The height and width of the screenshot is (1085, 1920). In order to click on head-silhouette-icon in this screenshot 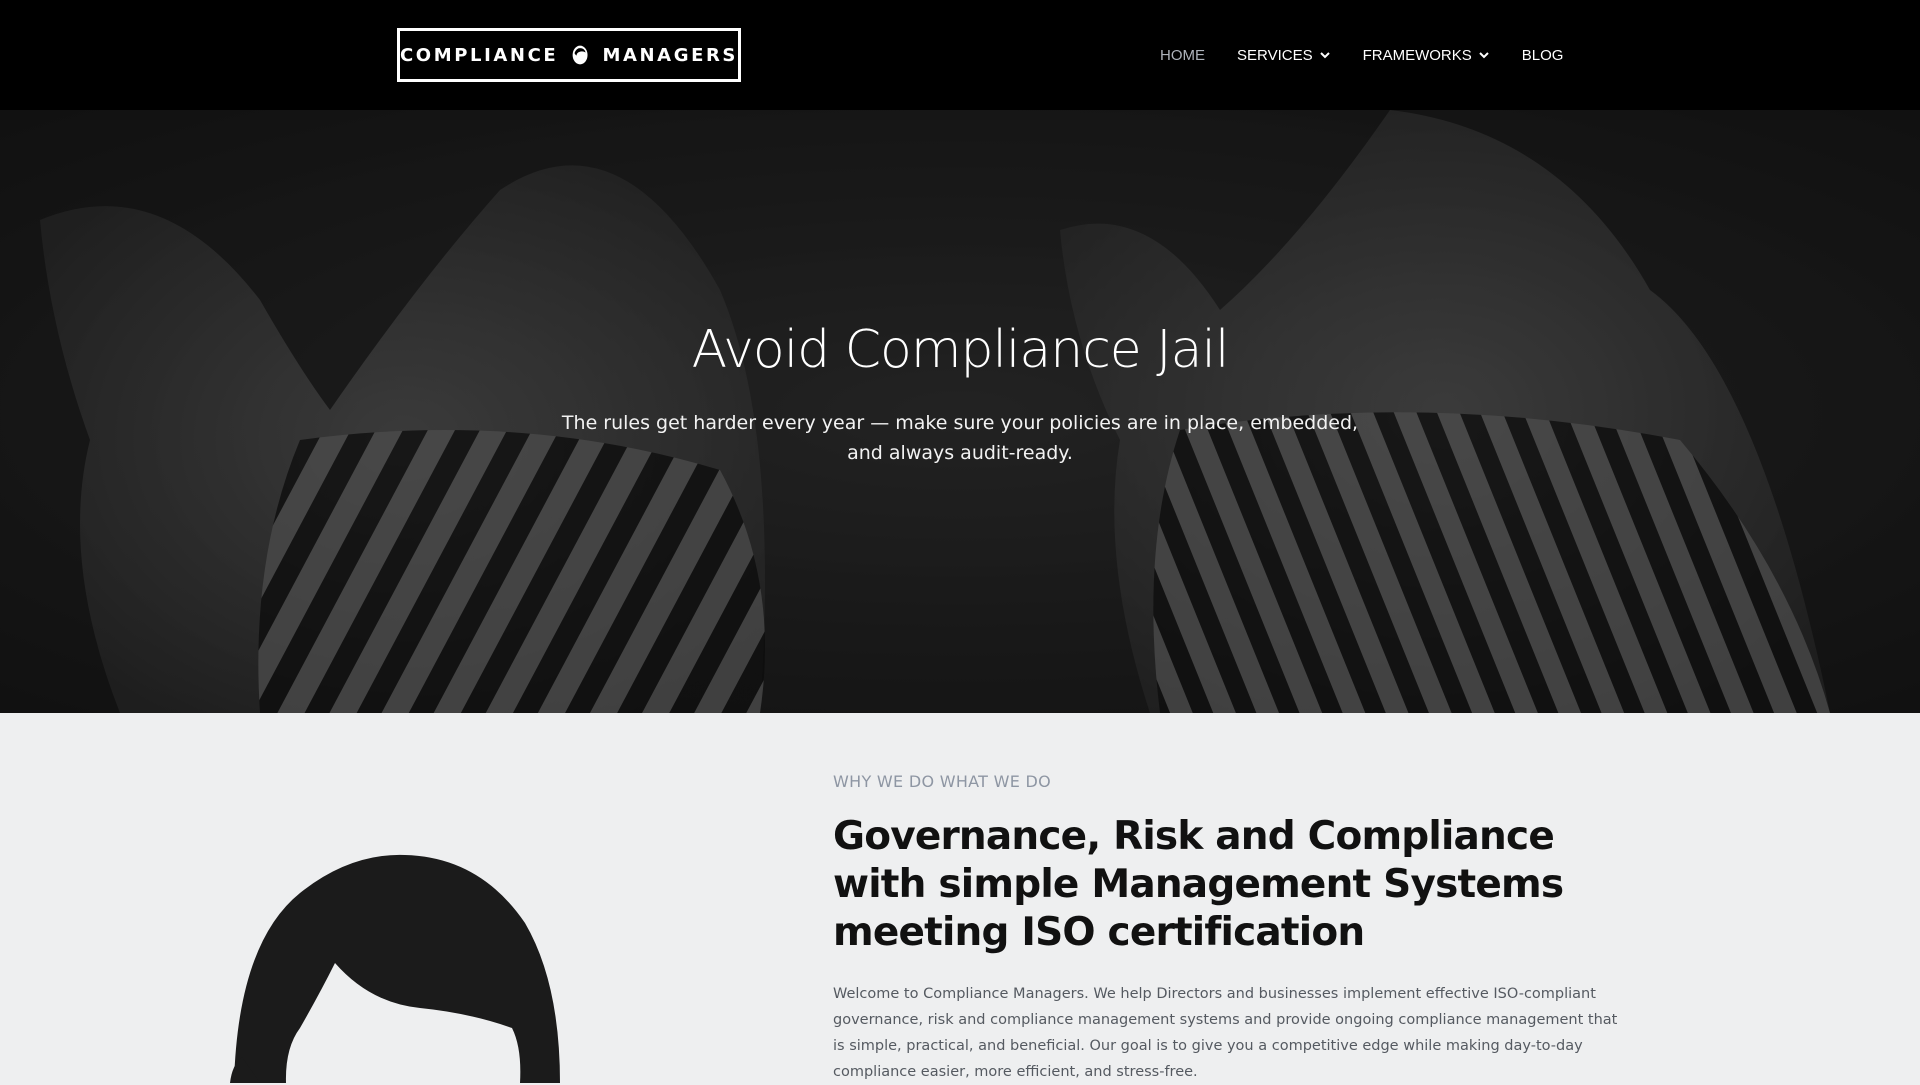, I will do `click(580, 55)`.